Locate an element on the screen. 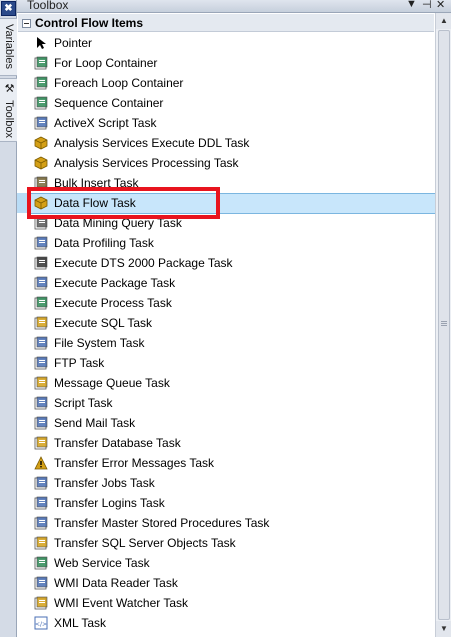 The height and width of the screenshot is (637, 451). close-icon: ✕ is located at coordinates (440, 5).